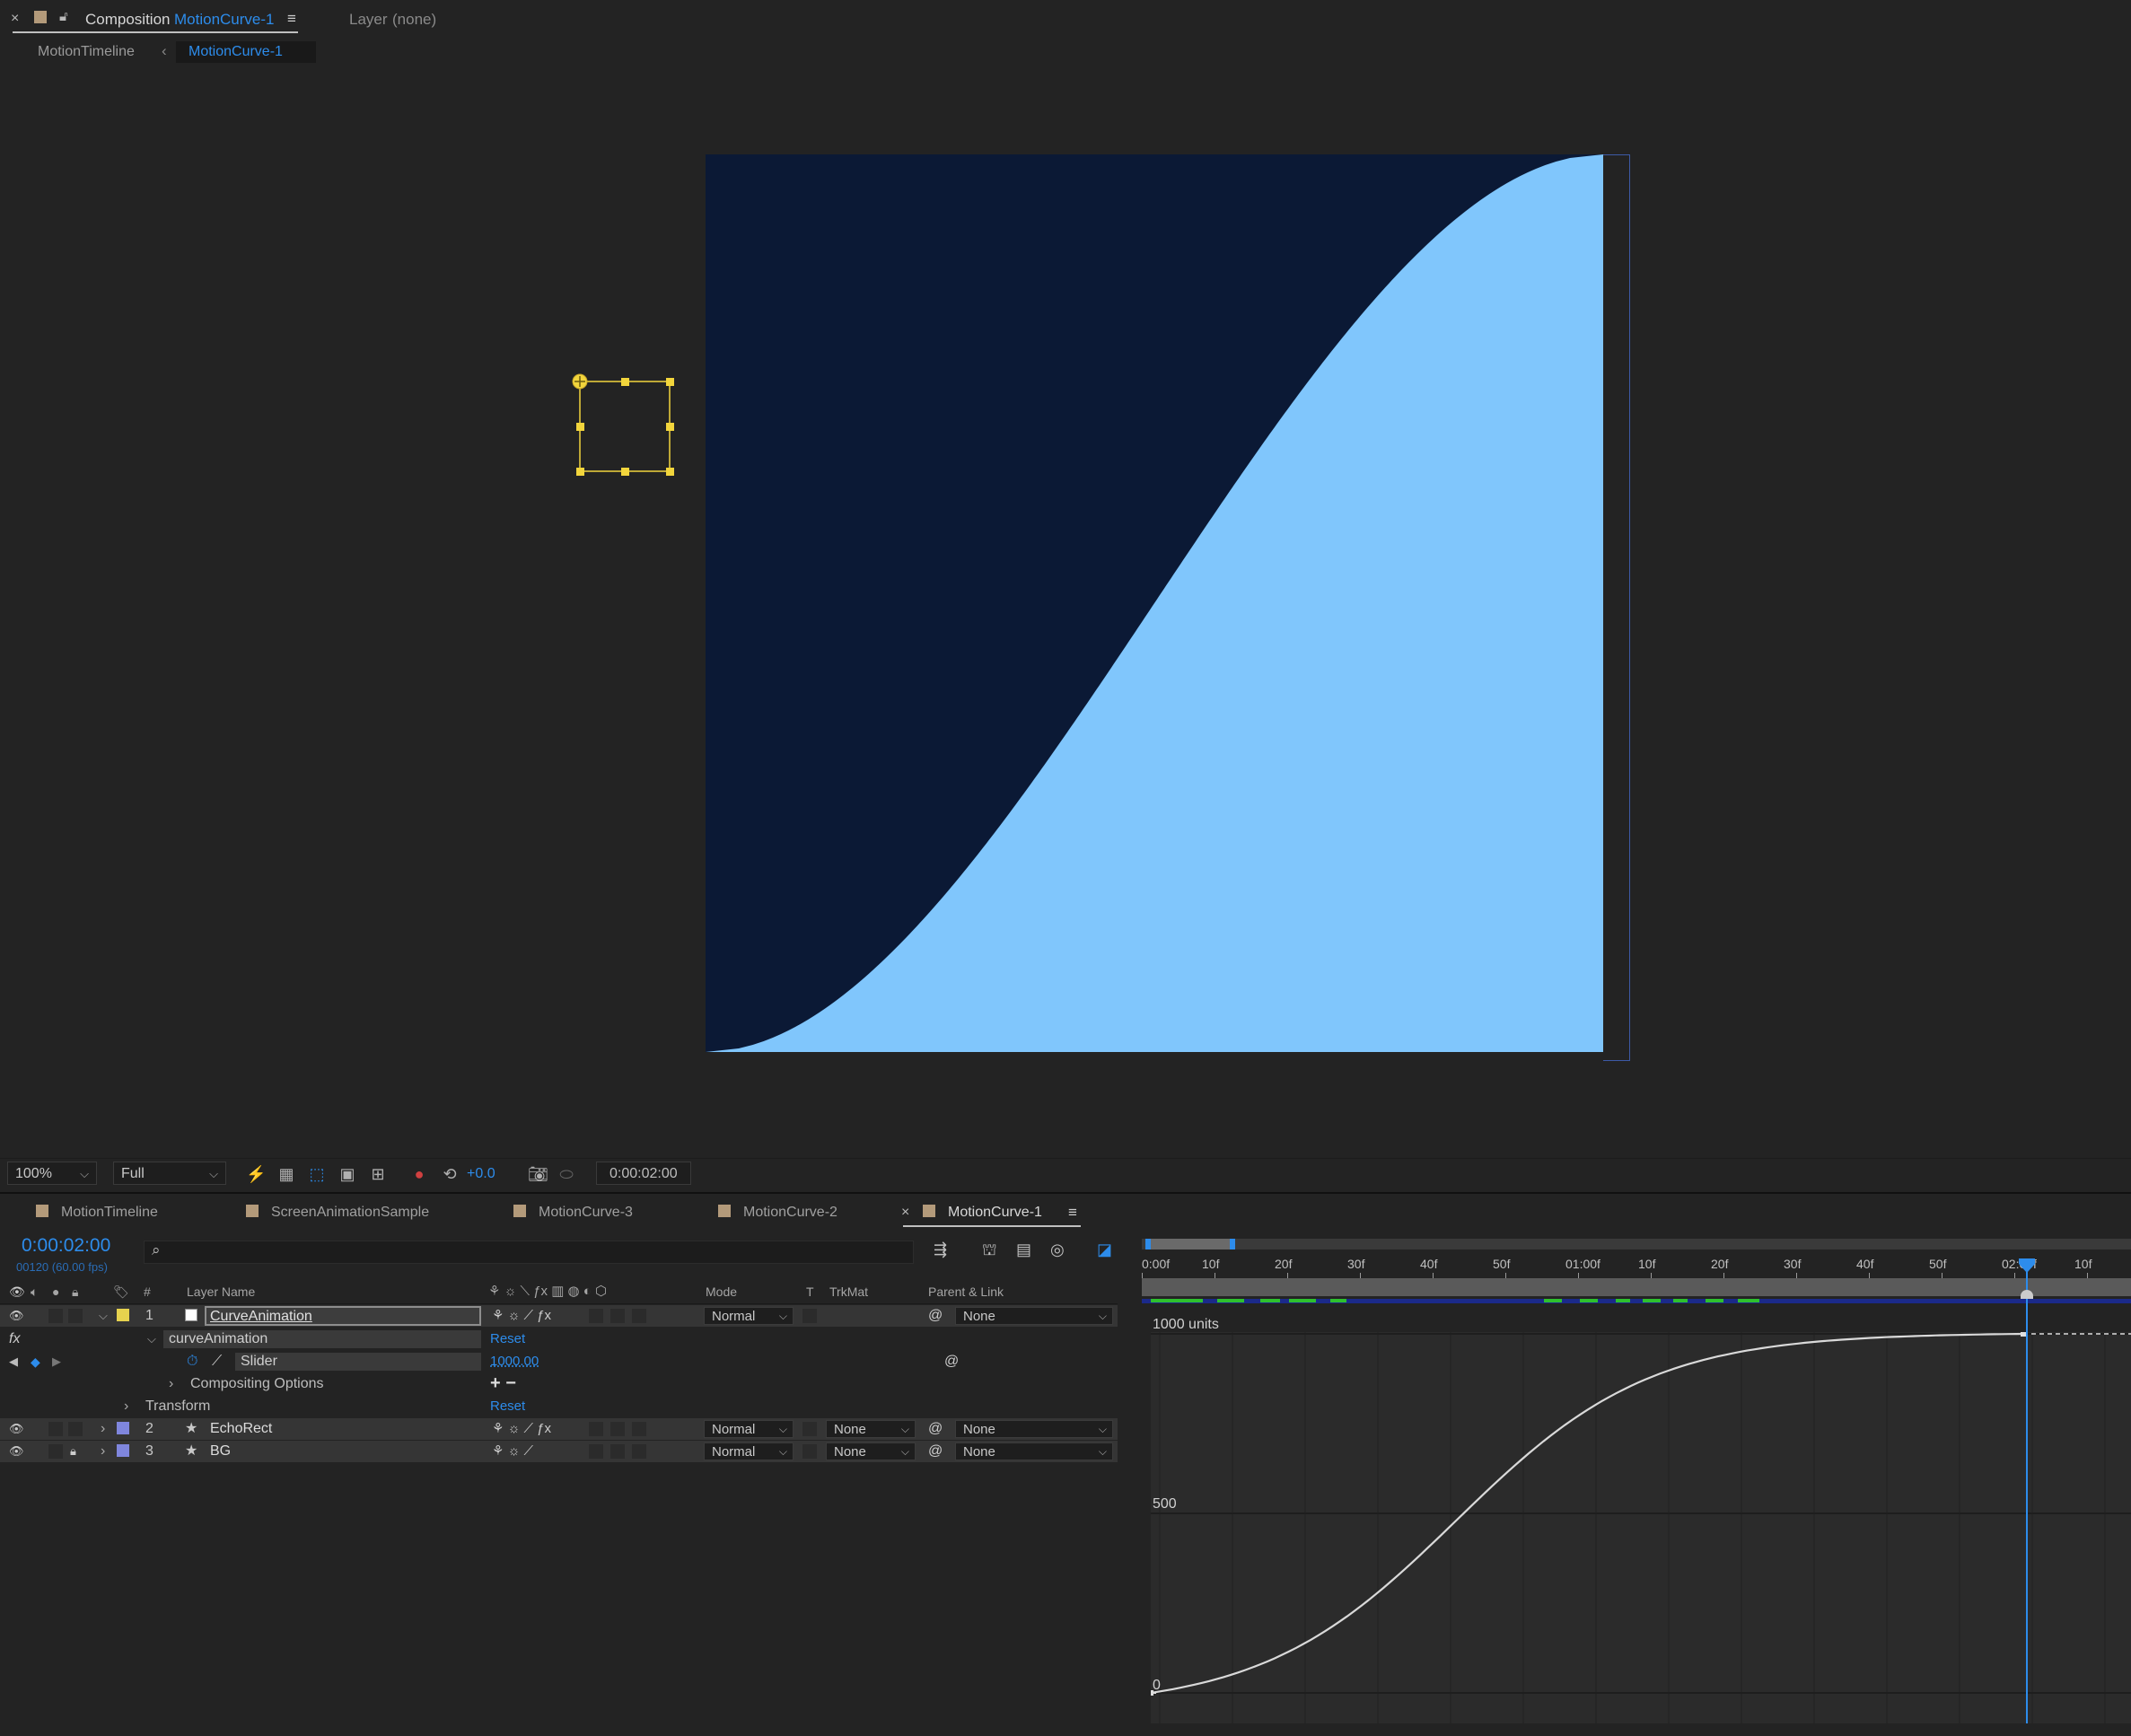  I want to click on layer-selection-box, so click(622, 424).